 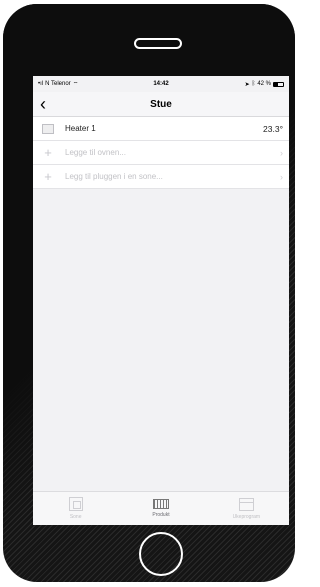 What do you see at coordinates (43, 104) in the screenshot?
I see `back-chevron-icon: ‹` at bounding box center [43, 104].